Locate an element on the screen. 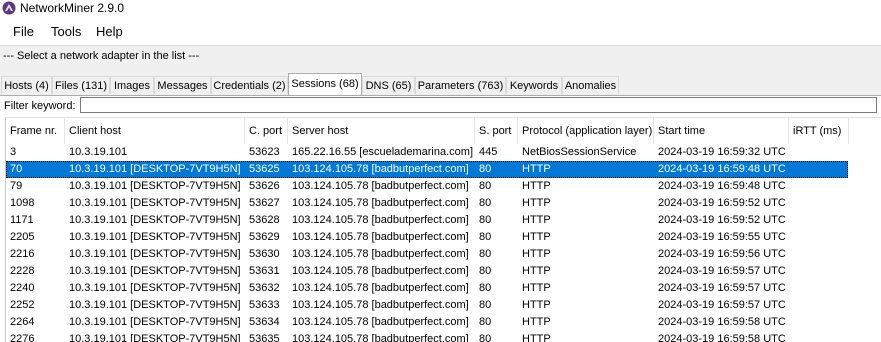 The height and width of the screenshot is (342, 881). cell-frame-nr: 2205 is located at coordinates (22, 237).